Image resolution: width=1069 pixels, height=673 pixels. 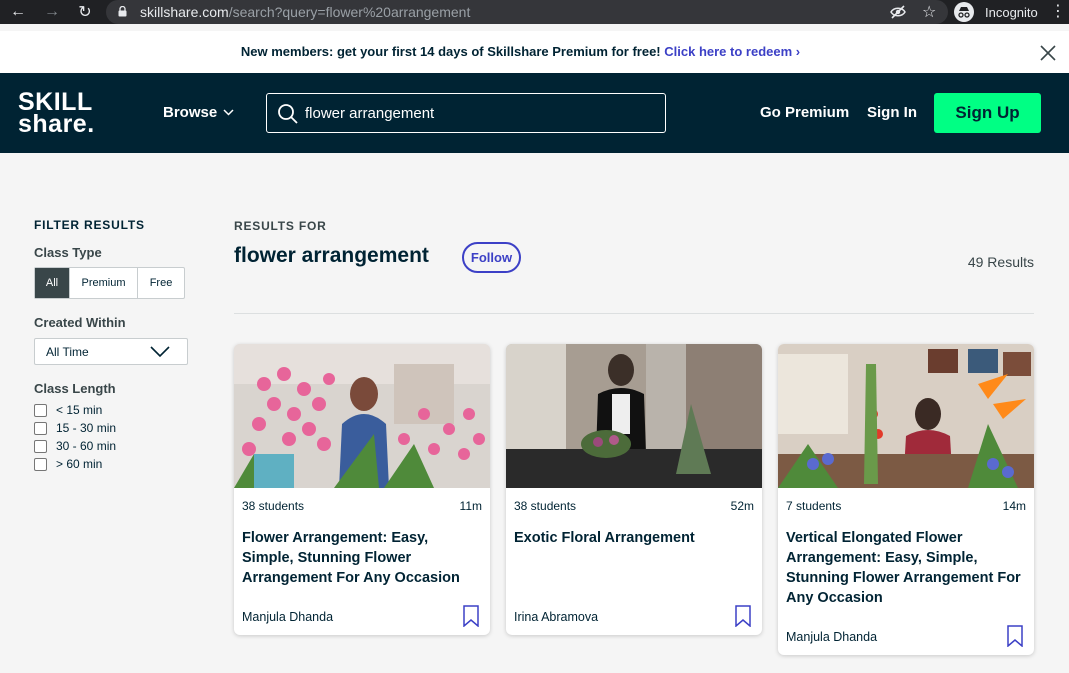 I want to click on incognito-icon, so click(x=964, y=12).